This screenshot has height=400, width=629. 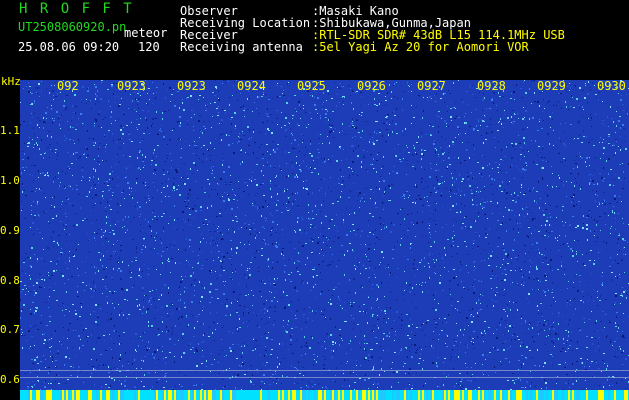 What do you see at coordinates (10, 230) in the screenshot?
I see `y-tick-label: 0.9` at bounding box center [10, 230].